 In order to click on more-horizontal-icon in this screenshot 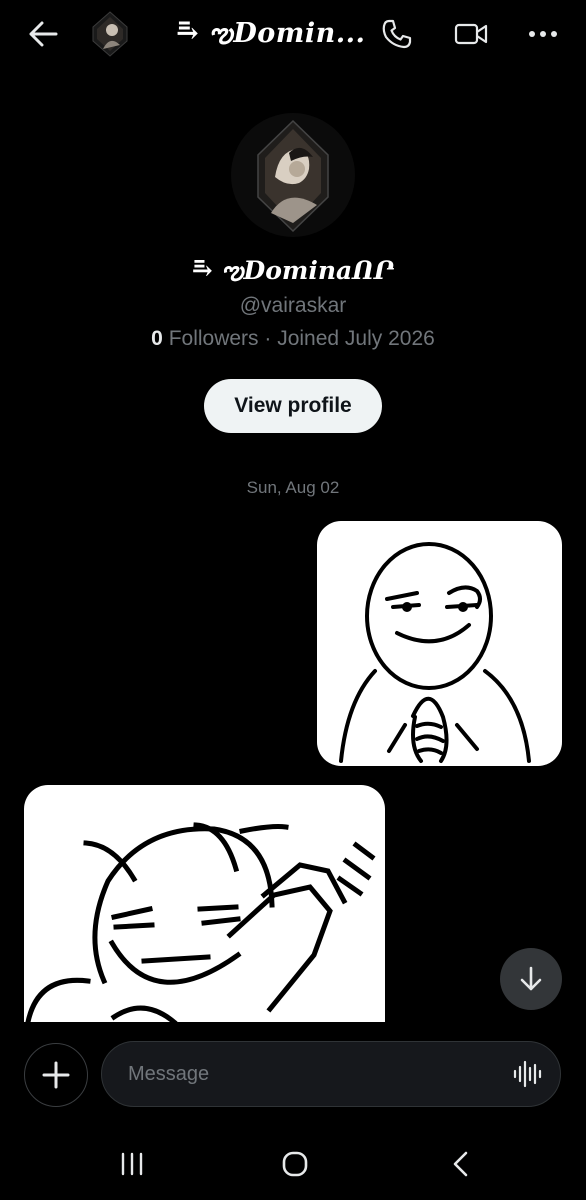, I will do `click(543, 34)`.